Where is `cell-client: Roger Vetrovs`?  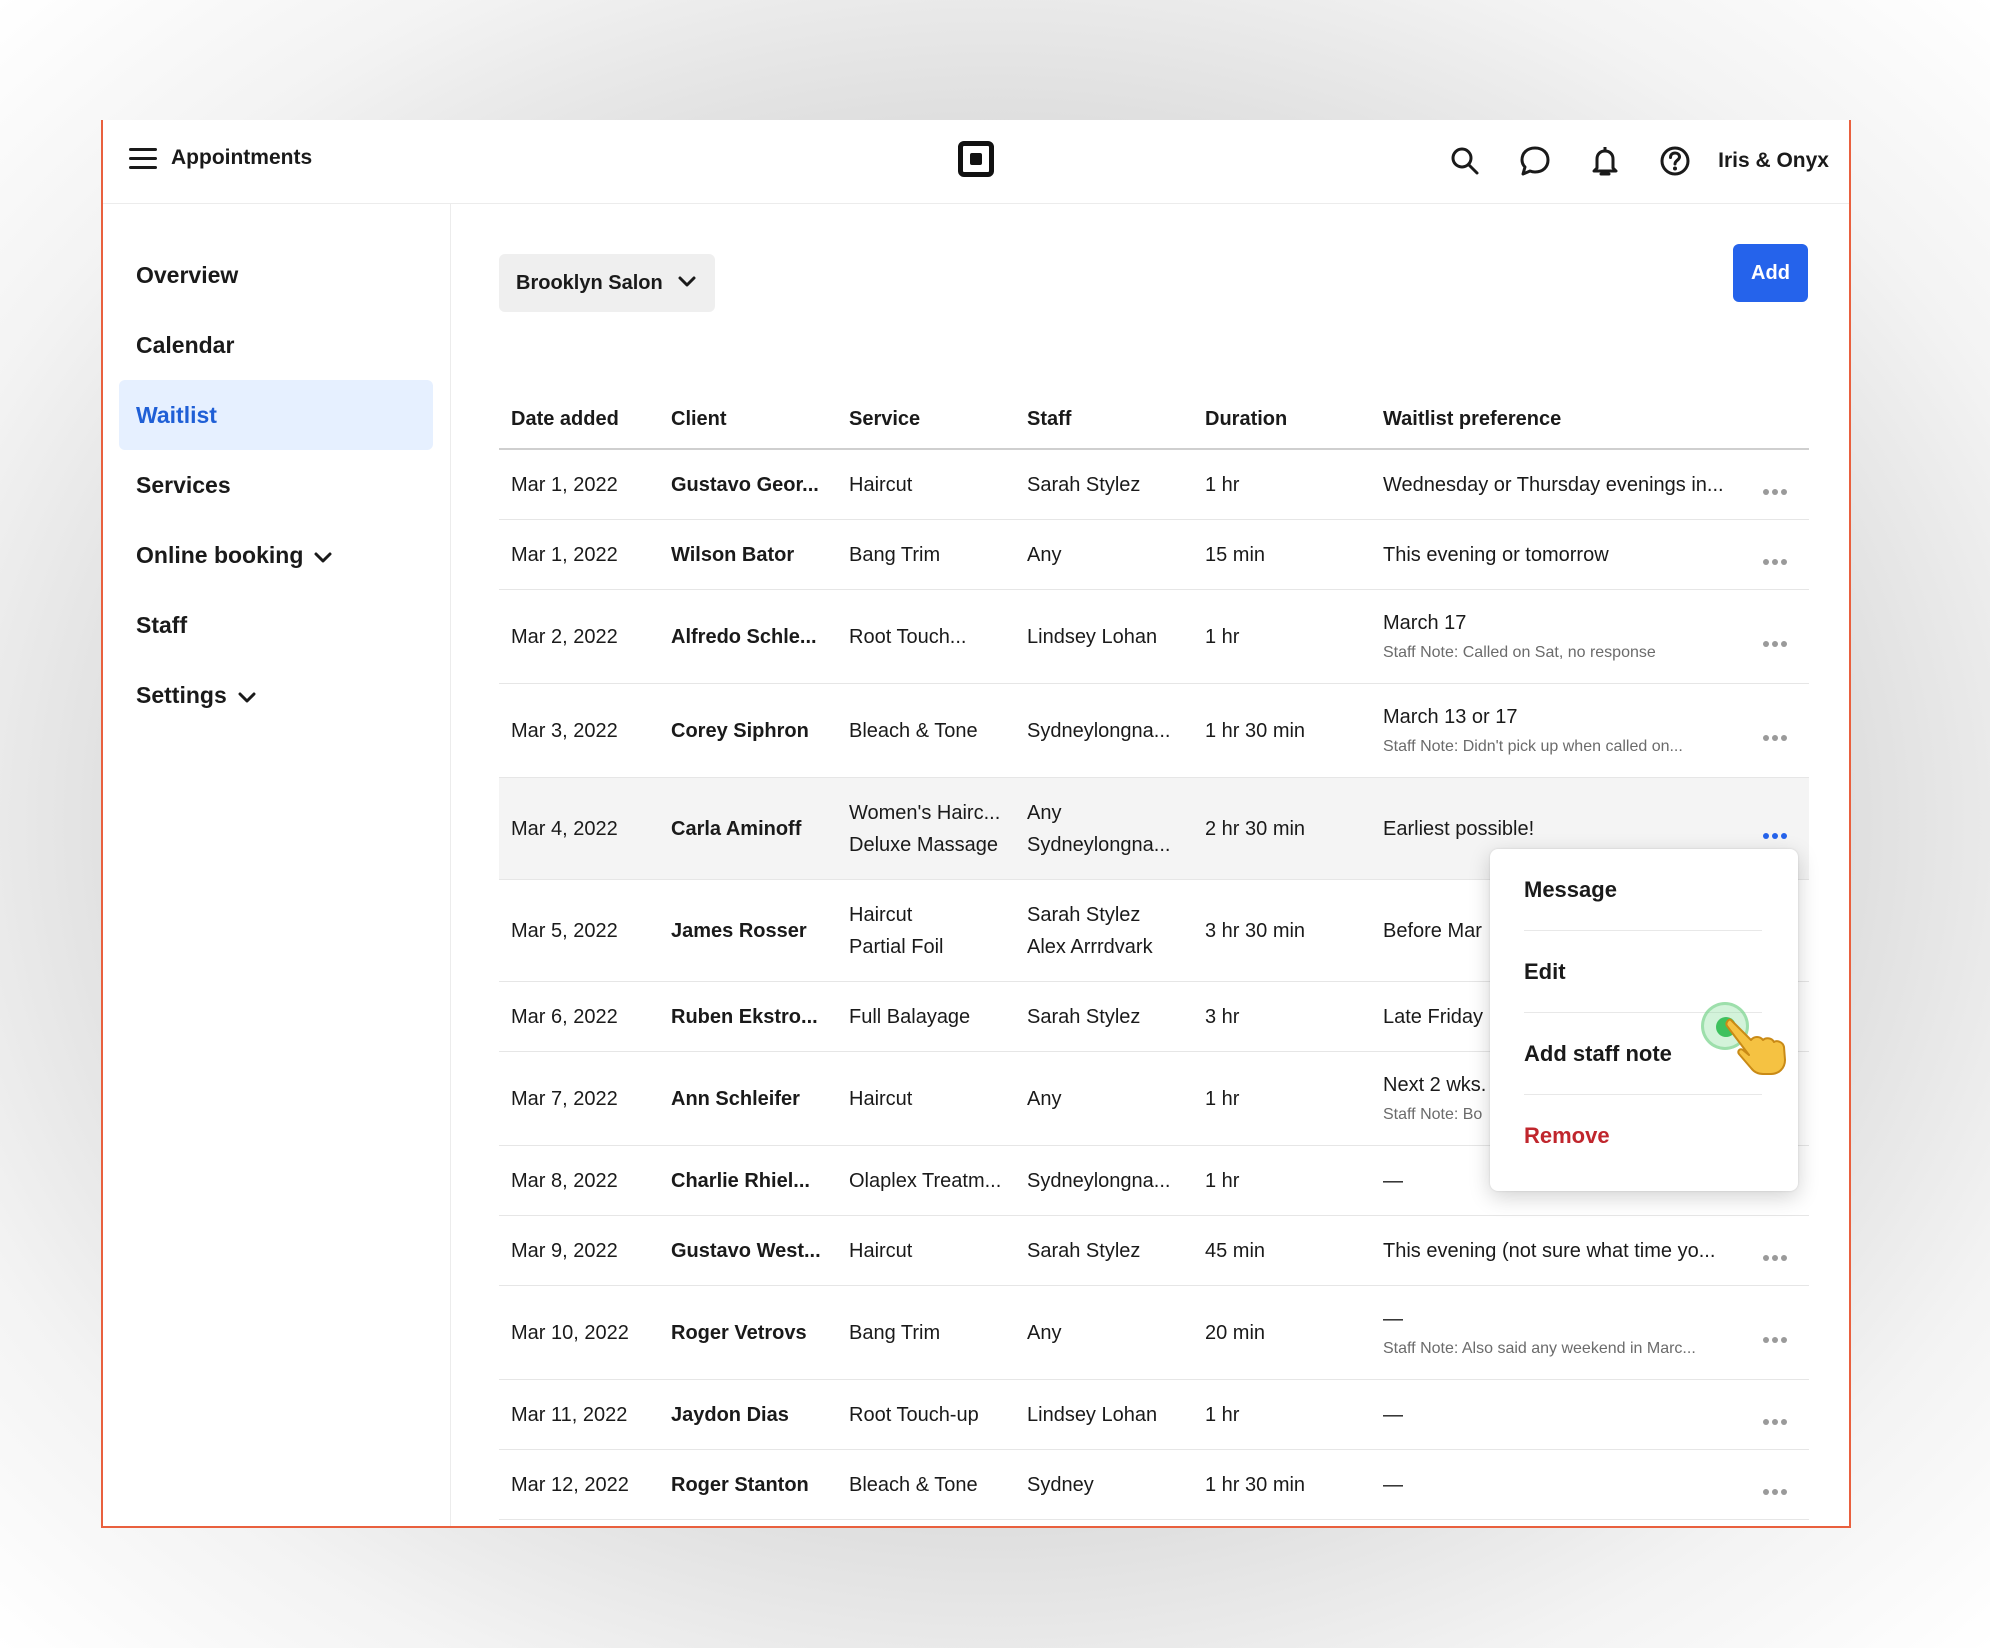 cell-client: Roger Vetrovs is located at coordinates (739, 1333).